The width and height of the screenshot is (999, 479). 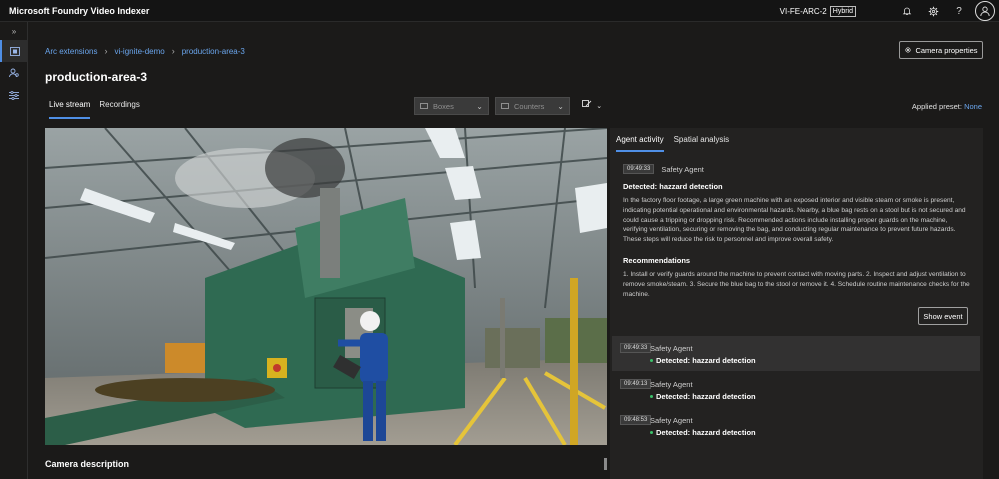 I want to click on breadcrumb-vi-ignite-demo: vi-ignite-demo, so click(x=139, y=51).